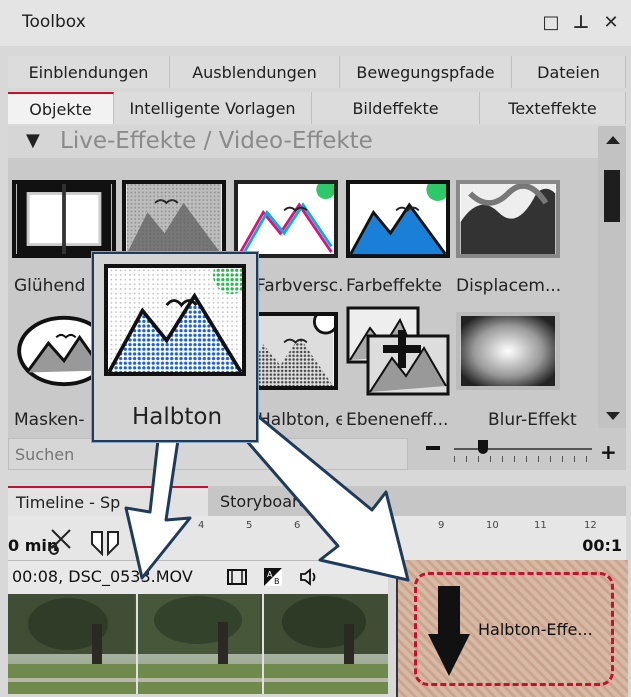 Image resolution: width=631 pixels, height=697 pixels. What do you see at coordinates (611, 23) in the screenshot?
I see `close-button: ✕` at bounding box center [611, 23].